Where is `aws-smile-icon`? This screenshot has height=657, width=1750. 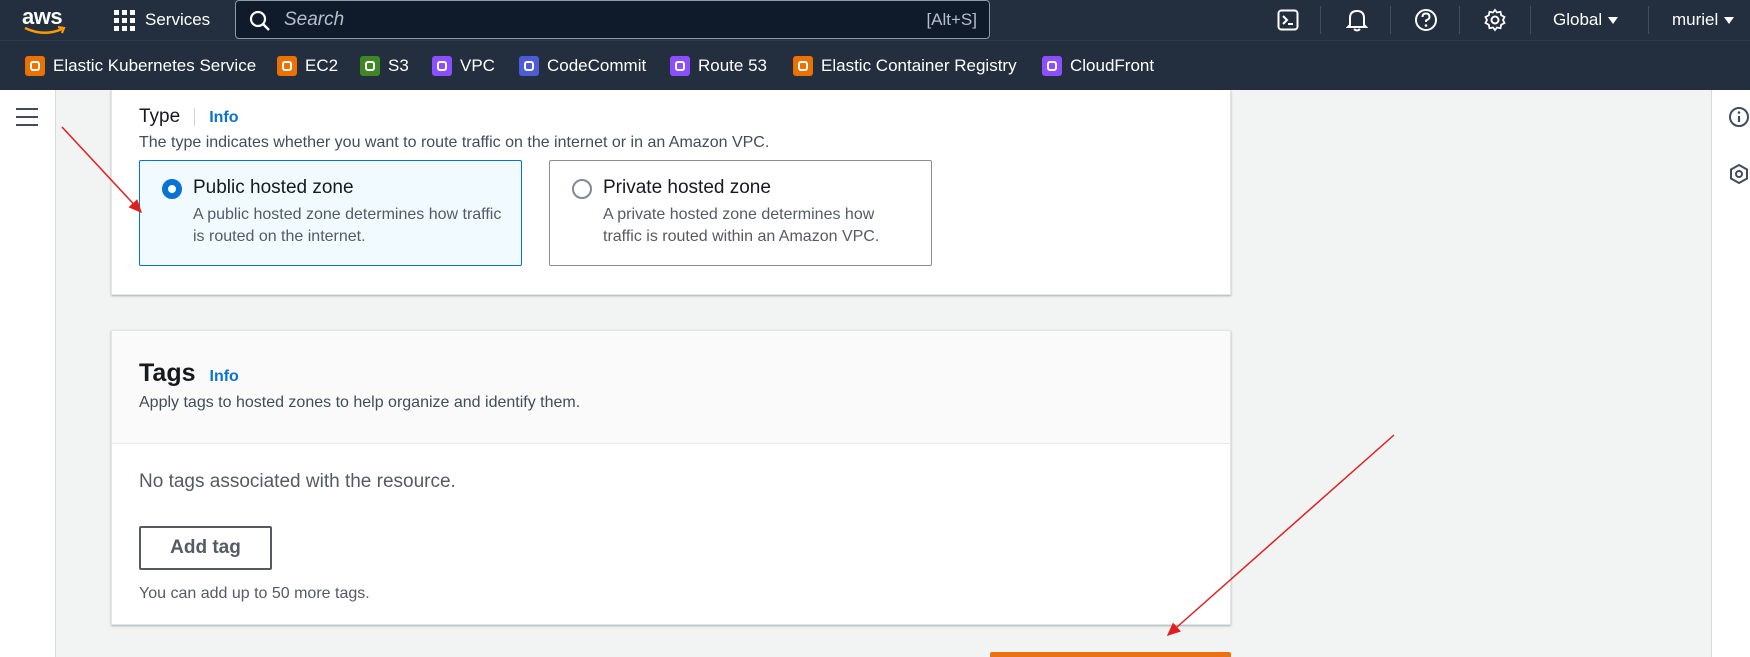
aws-smile-icon is located at coordinates (45, 30).